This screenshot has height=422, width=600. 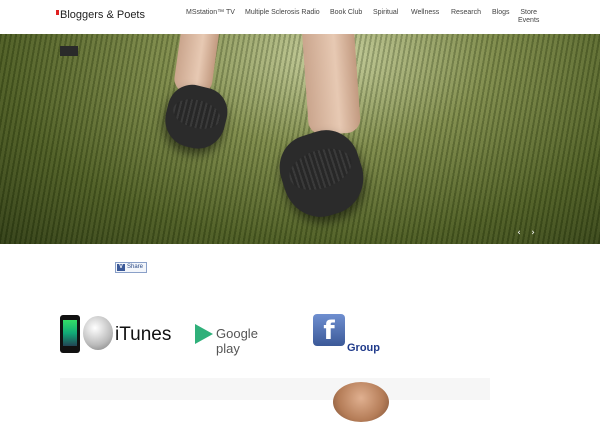 I want to click on phone-icon, so click(x=70, y=334).